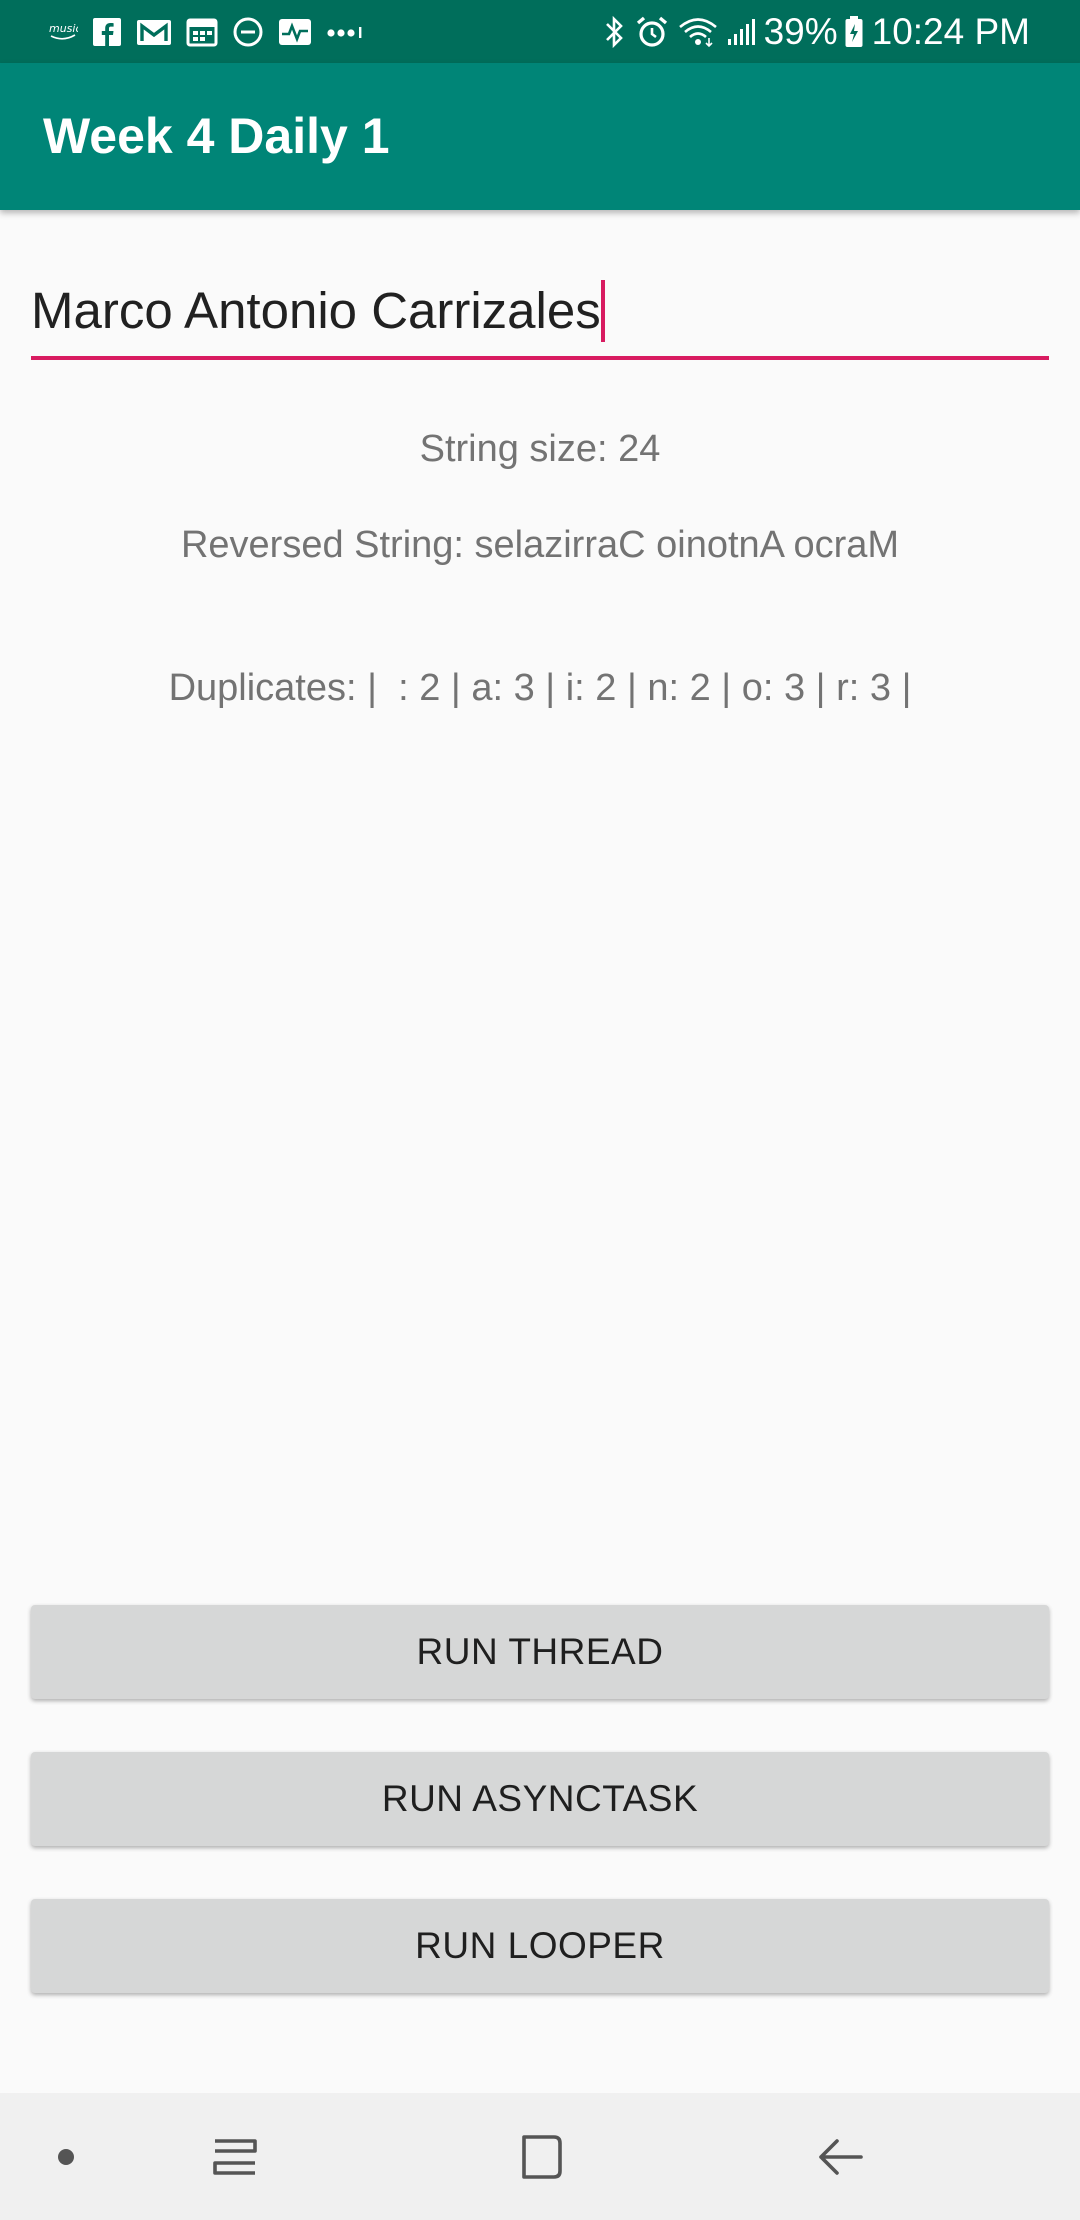 The image size is (1080, 2220). Describe the element at coordinates (698, 32) in the screenshot. I see `wifi-icon` at that location.